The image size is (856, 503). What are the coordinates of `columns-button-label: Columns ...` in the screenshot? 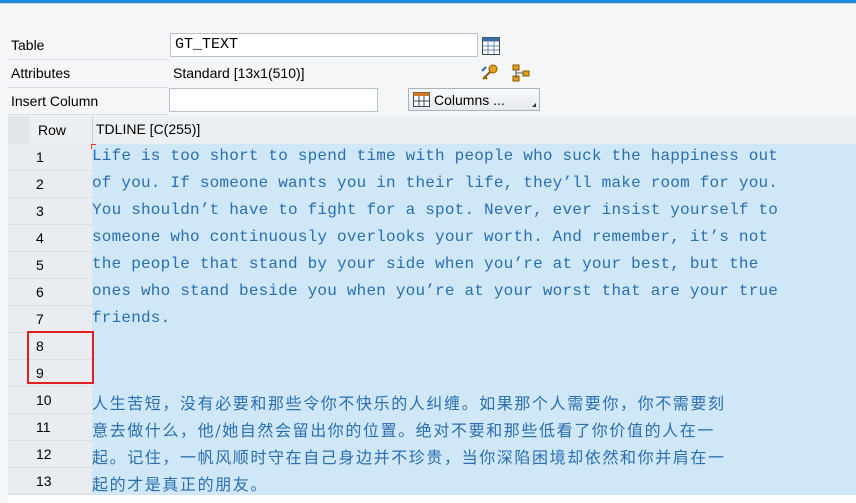 It's located at (469, 100).